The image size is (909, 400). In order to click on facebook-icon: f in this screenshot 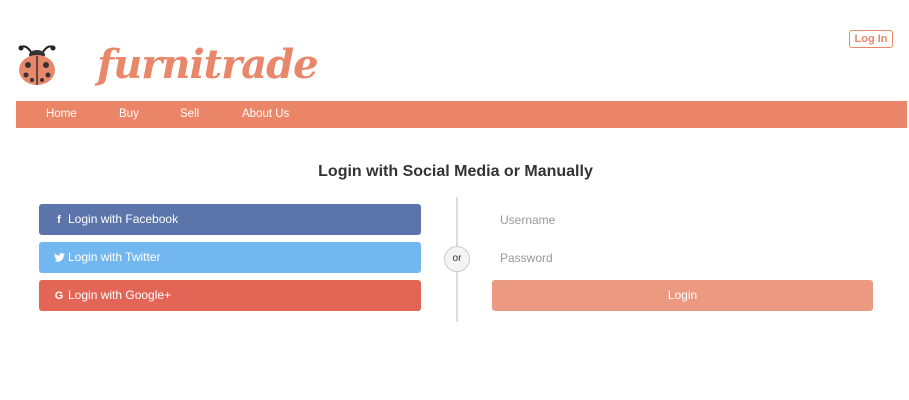, I will do `click(59, 220)`.